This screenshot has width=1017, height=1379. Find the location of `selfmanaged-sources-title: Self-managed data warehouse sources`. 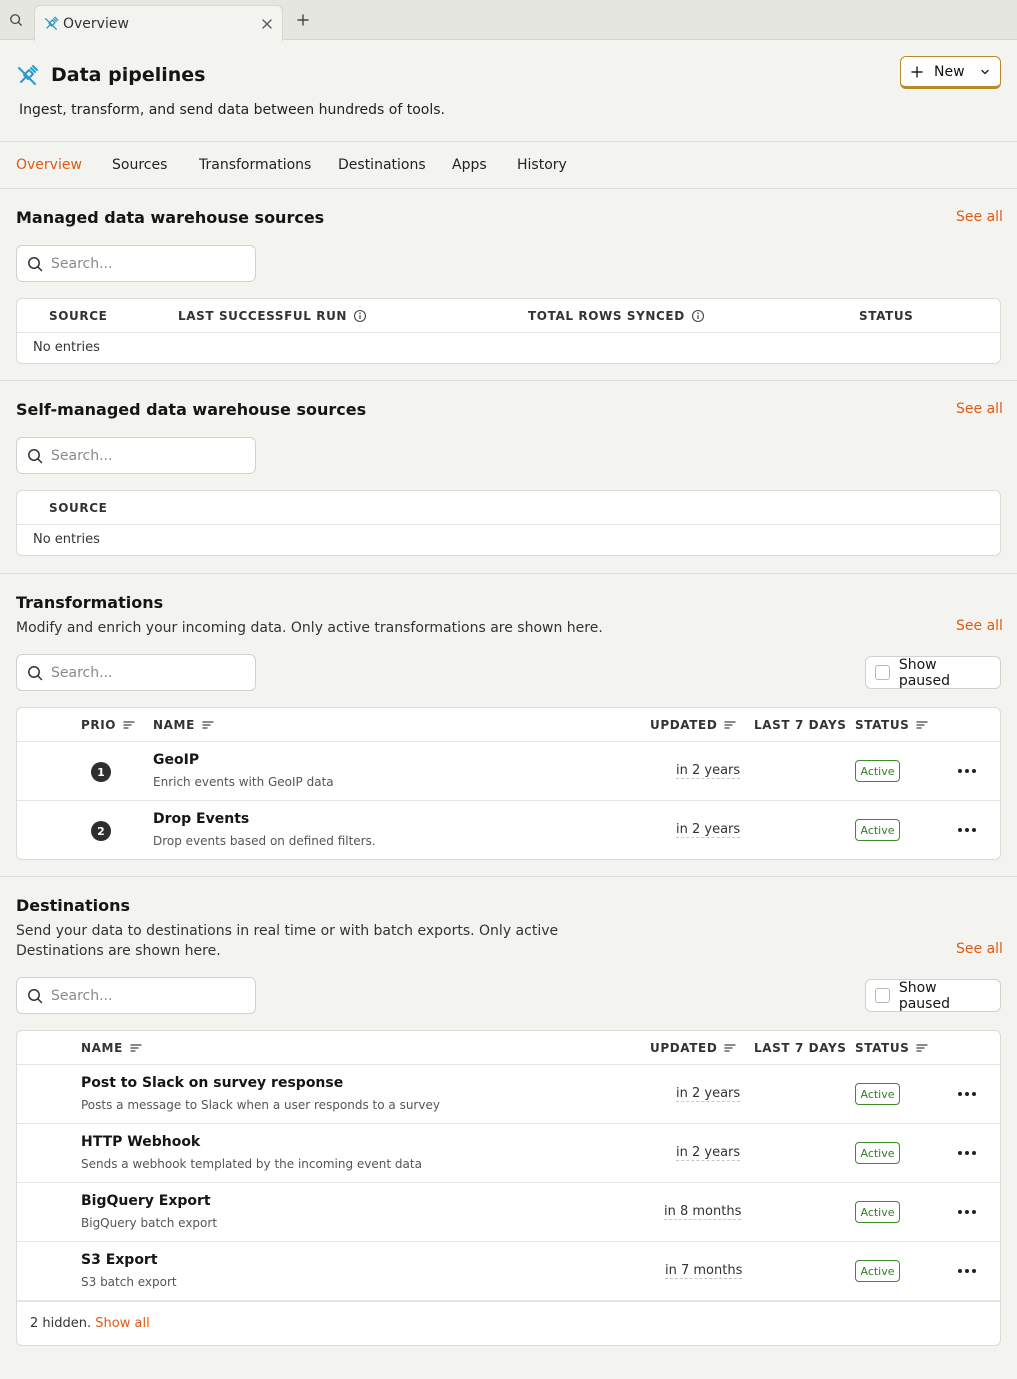

selfmanaged-sources-title: Self-managed data warehouse sources is located at coordinates (191, 409).